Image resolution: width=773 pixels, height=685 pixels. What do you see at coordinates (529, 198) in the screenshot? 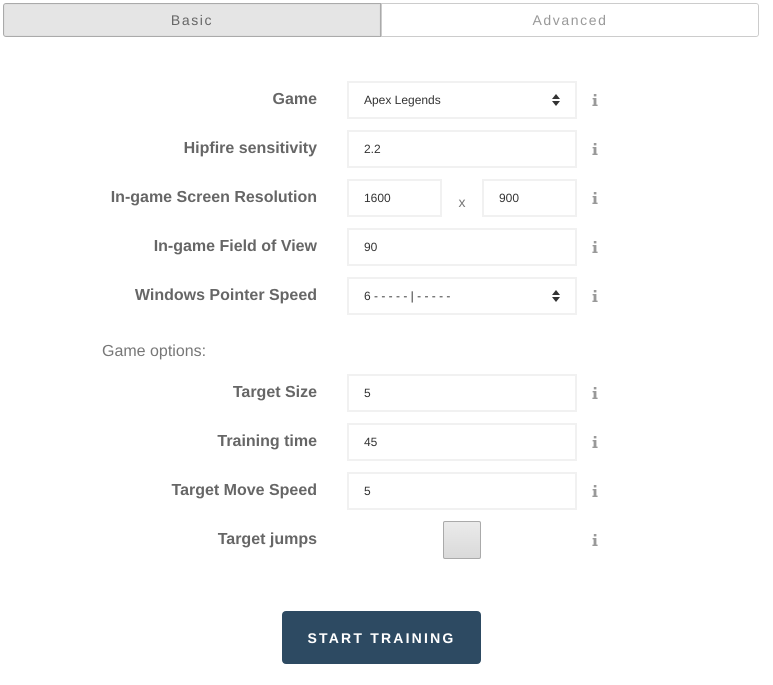
I see `input-field: 900` at bounding box center [529, 198].